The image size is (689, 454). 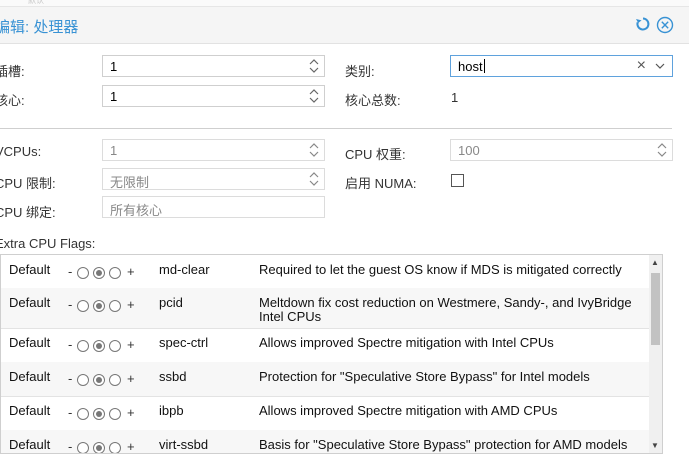 I want to click on cpu-affinity-input: 所有核心, so click(x=213, y=207).